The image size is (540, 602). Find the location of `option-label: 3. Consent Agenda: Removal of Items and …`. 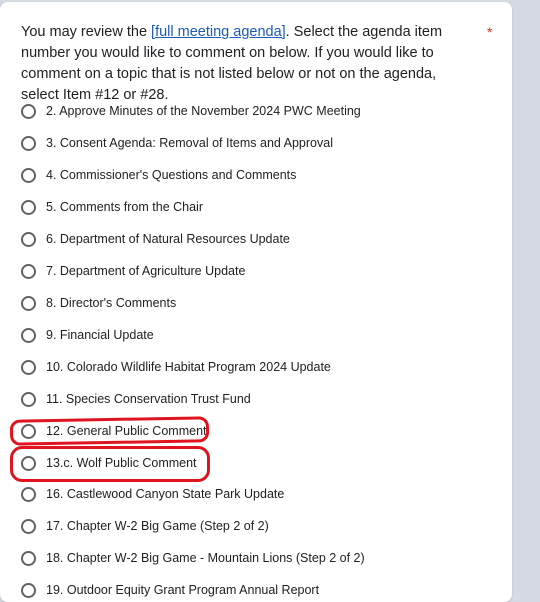

option-label: 3. Consent Agenda: Removal of Items and … is located at coordinates (189, 143).